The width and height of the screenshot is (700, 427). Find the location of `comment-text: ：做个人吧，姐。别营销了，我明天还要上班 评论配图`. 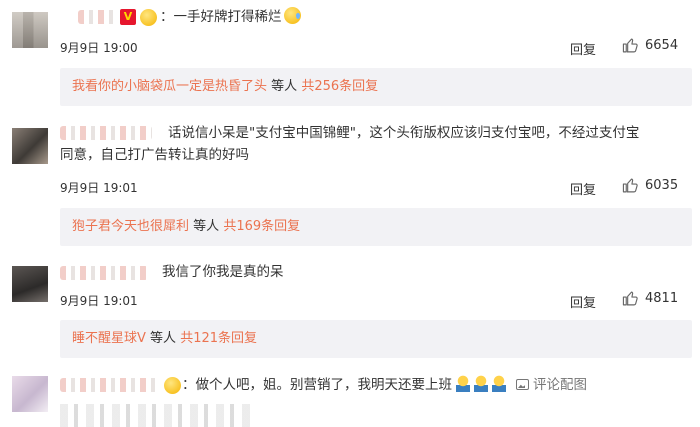

comment-text: ：做个人吧，姐。别营销了，我明天还要上班 评论配图 is located at coordinates (384, 384).